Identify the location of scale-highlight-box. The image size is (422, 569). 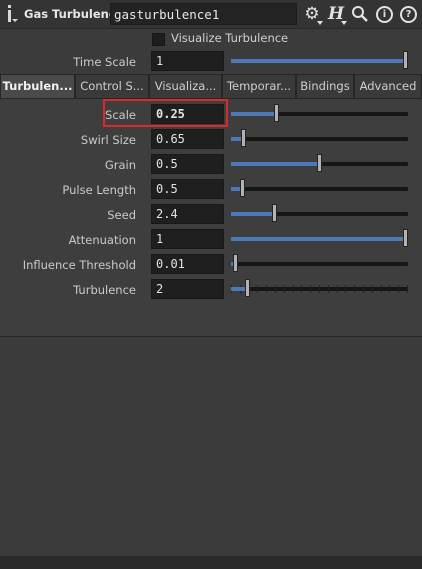
(165, 113).